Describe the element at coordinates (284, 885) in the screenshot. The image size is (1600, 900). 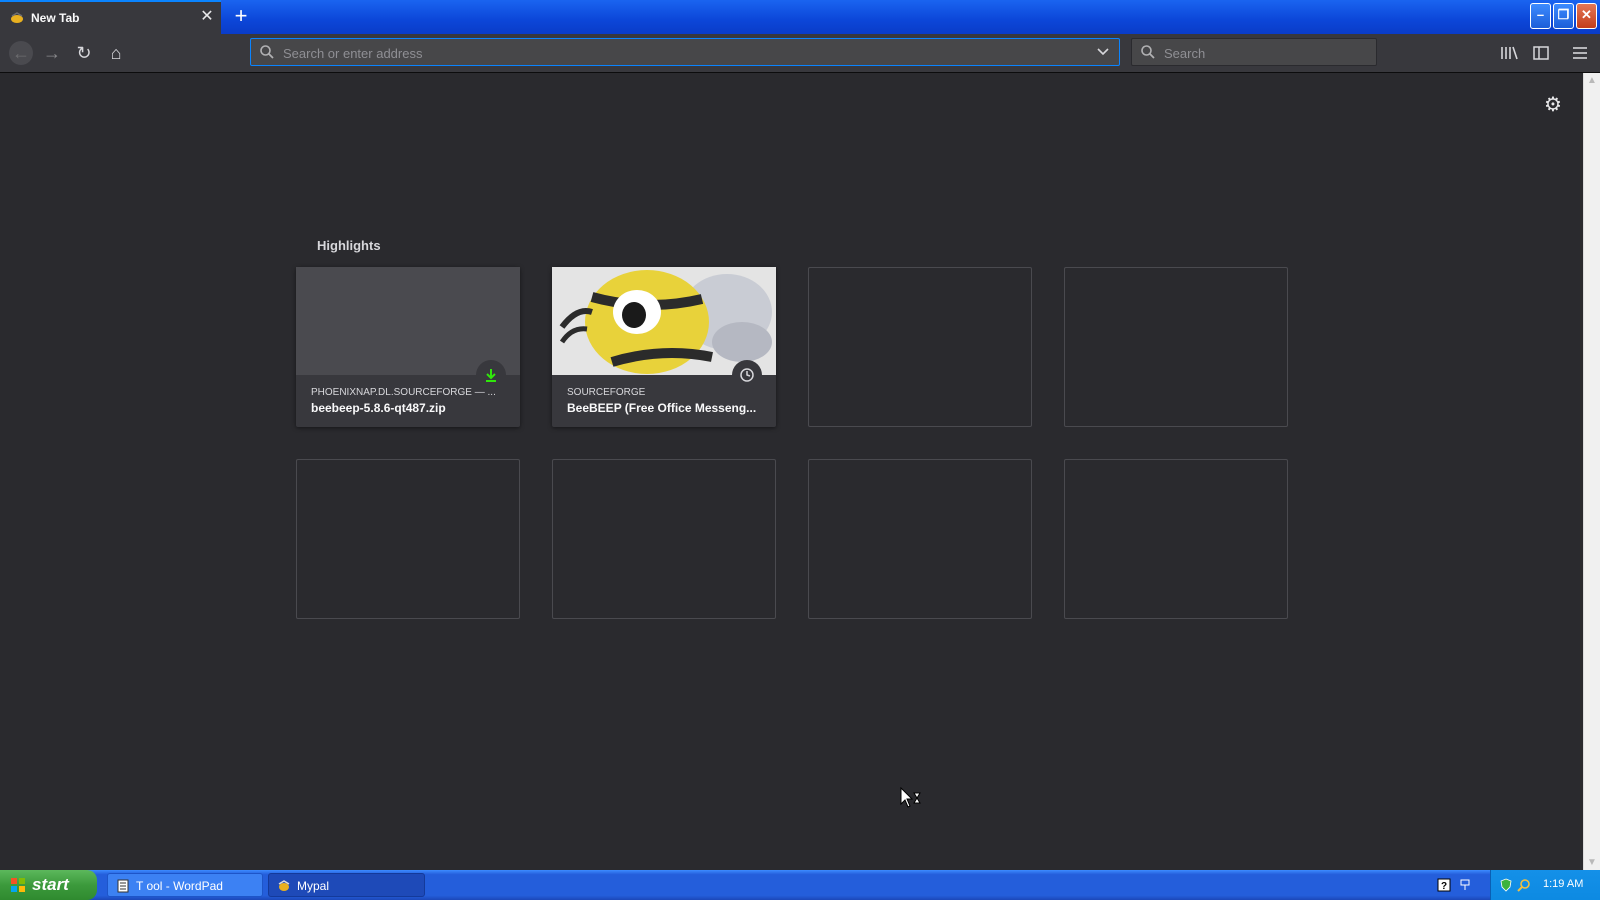
I see `mypal-icon` at that location.